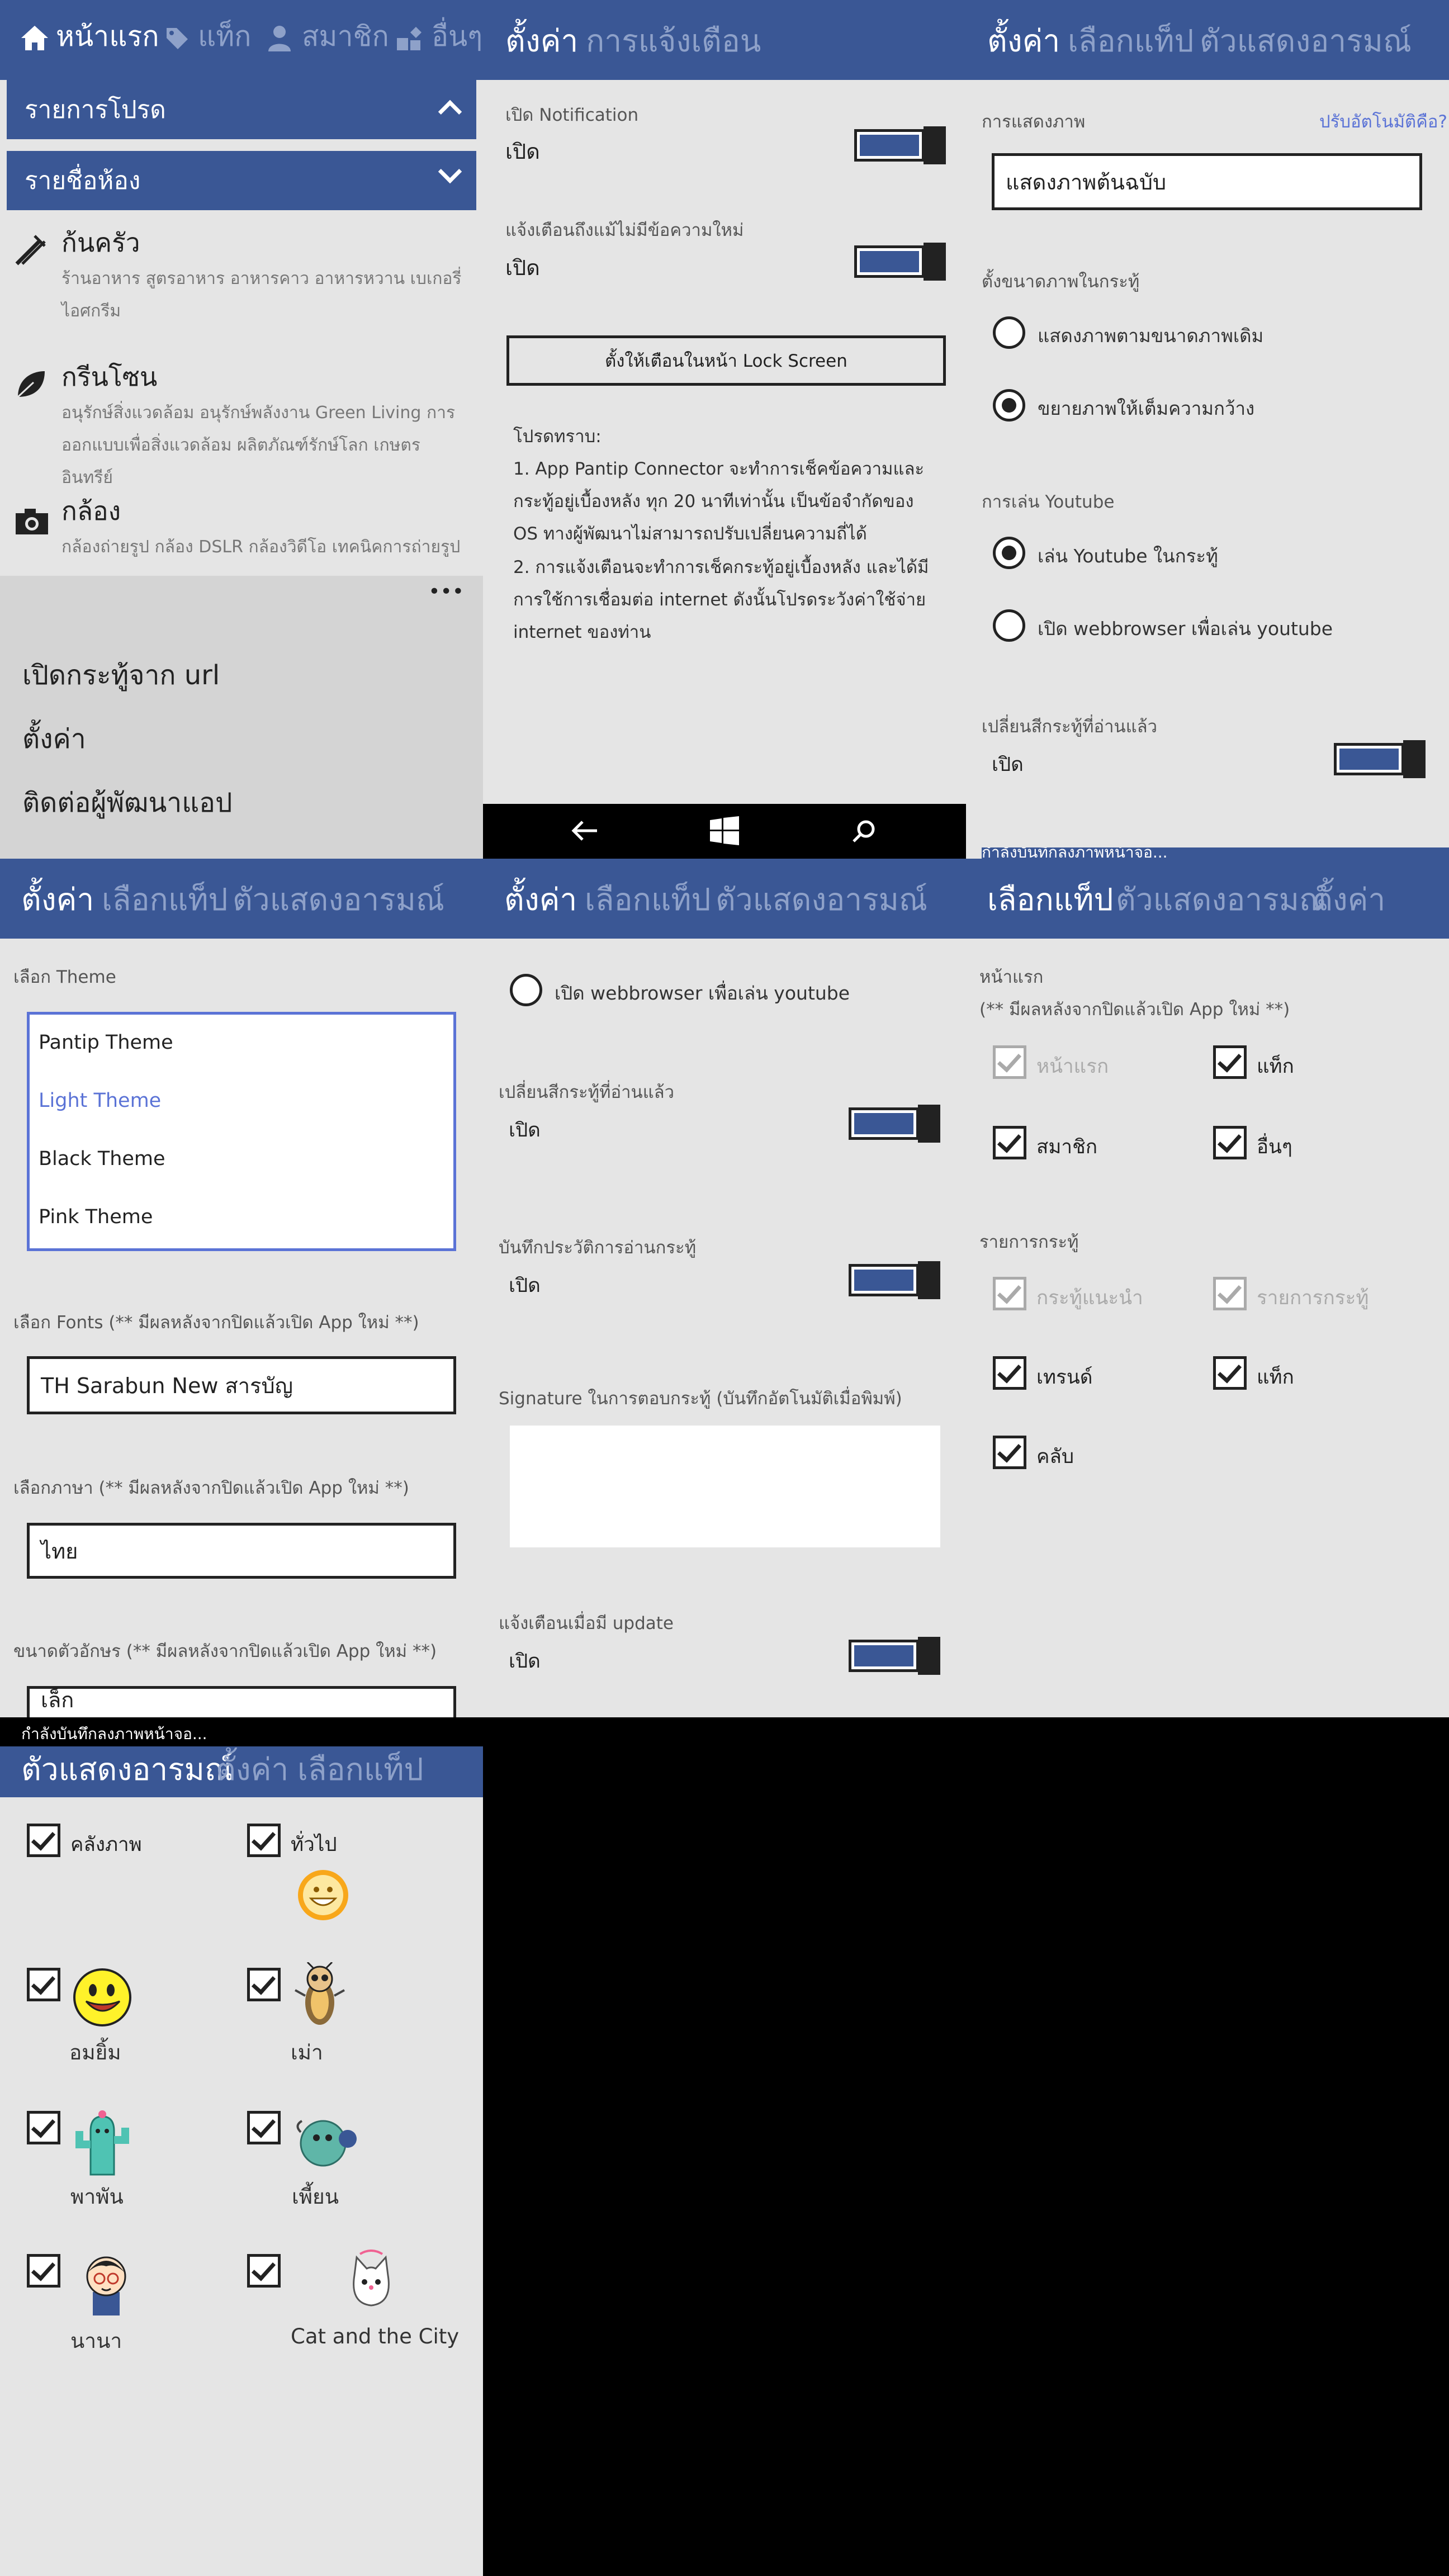 This screenshot has width=1449, height=2576. What do you see at coordinates (107, 37) in the screenshot?
I see `tab-home: หน้าแรก` at bounding box center [107, 37].